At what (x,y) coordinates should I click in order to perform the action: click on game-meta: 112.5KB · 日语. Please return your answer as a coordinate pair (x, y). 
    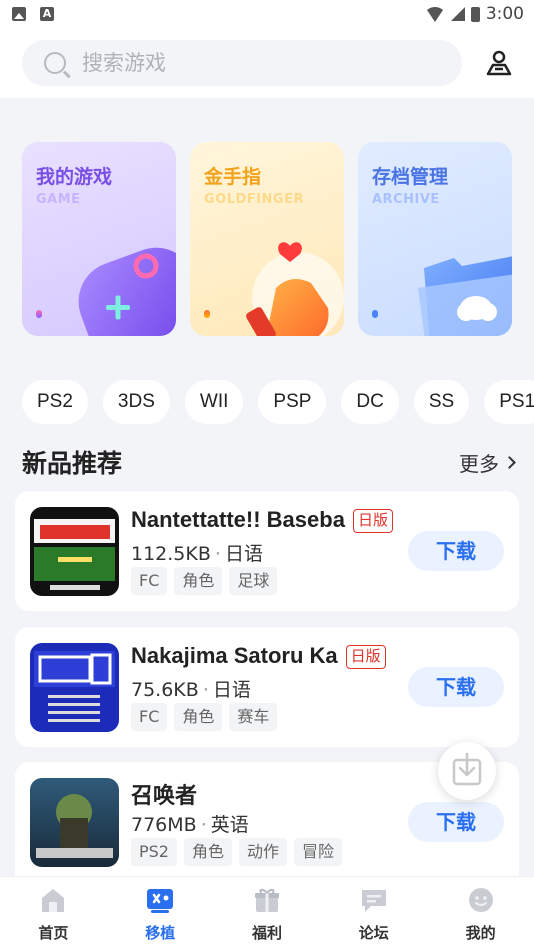
    Looking at the image, I should click on (197, 552).